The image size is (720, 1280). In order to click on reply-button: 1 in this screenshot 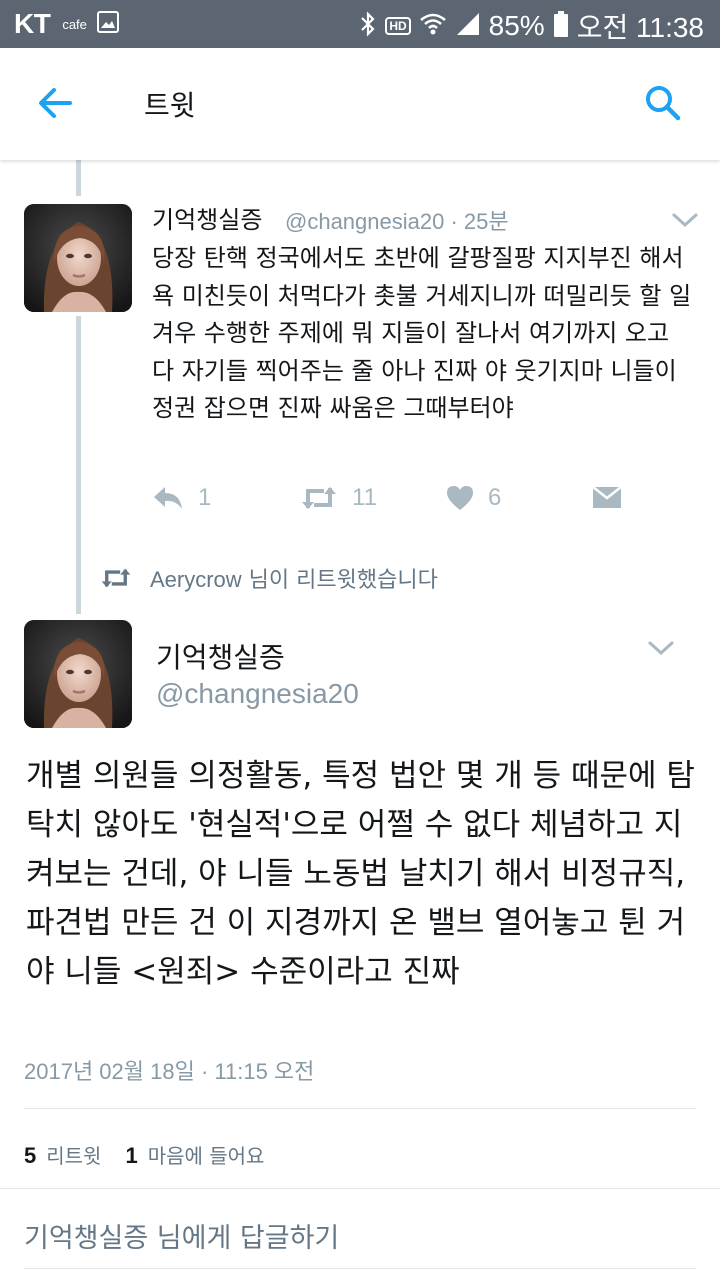, I will do `click(181, 498)`.